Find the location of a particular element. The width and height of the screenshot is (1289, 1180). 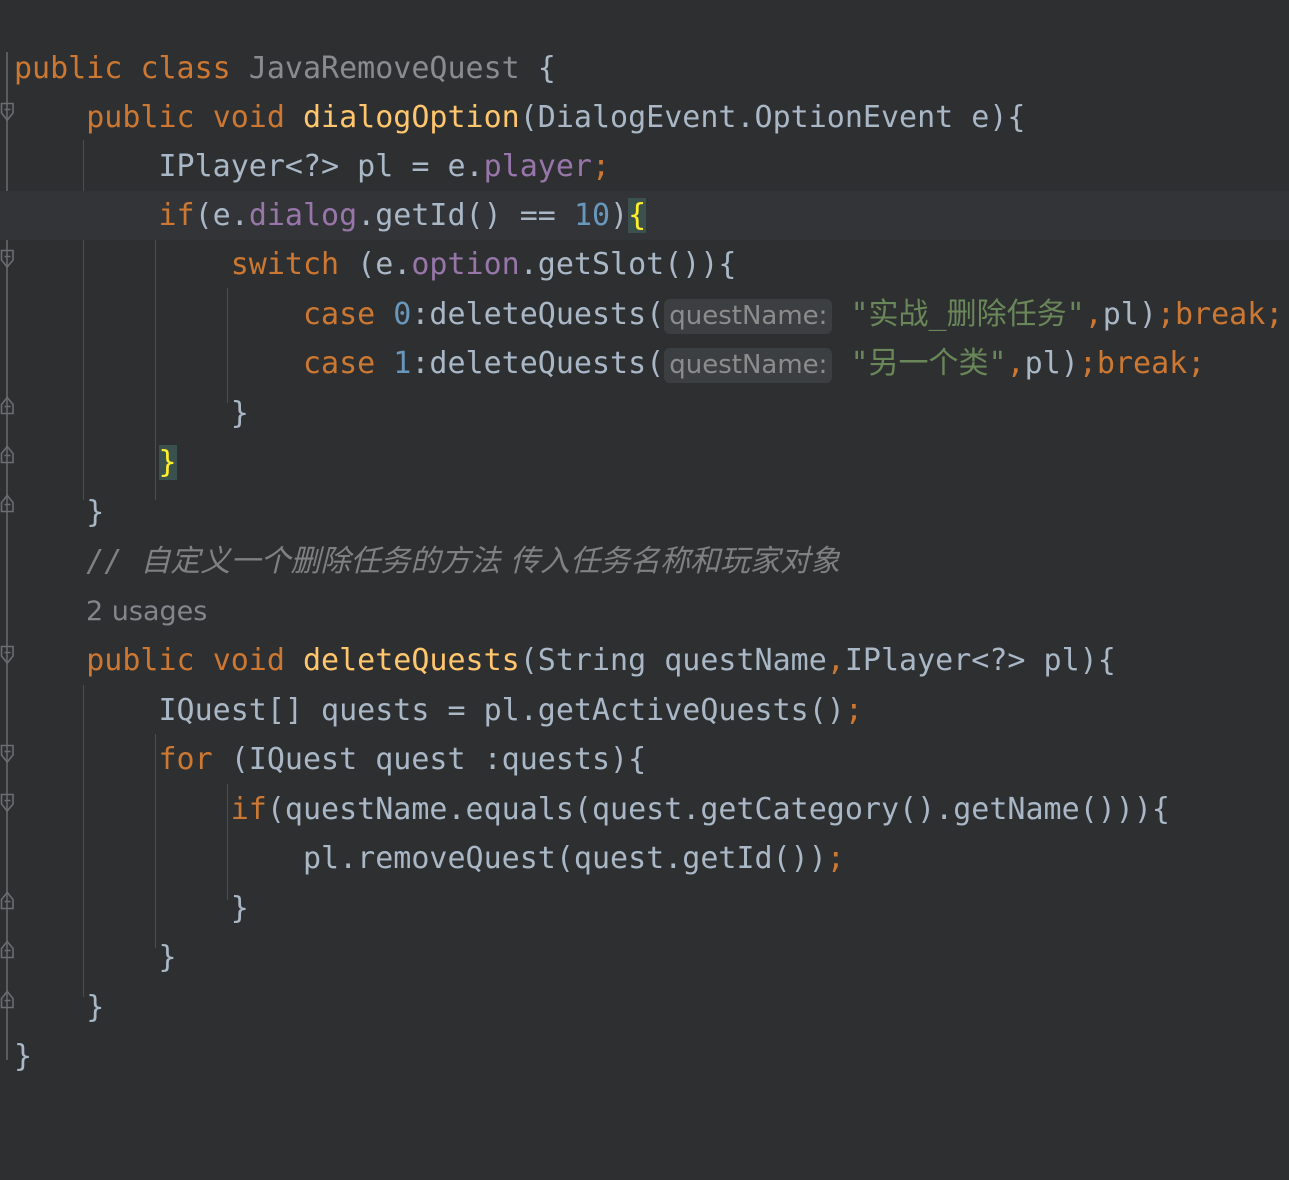

code-token: ) is located at coordinates (619, 215).